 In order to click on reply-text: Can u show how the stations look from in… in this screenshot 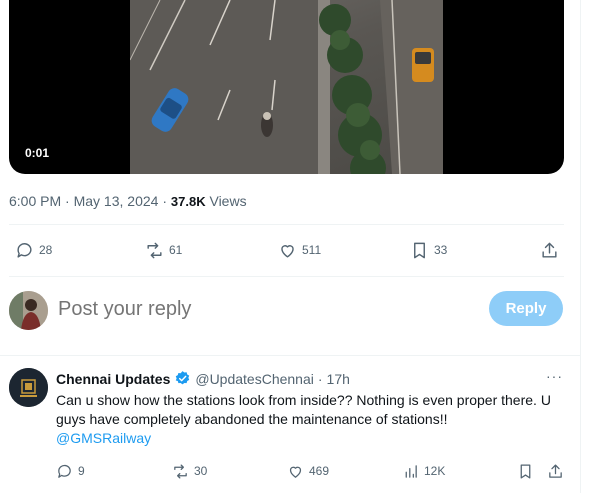, I will do `click(303, 409)`.